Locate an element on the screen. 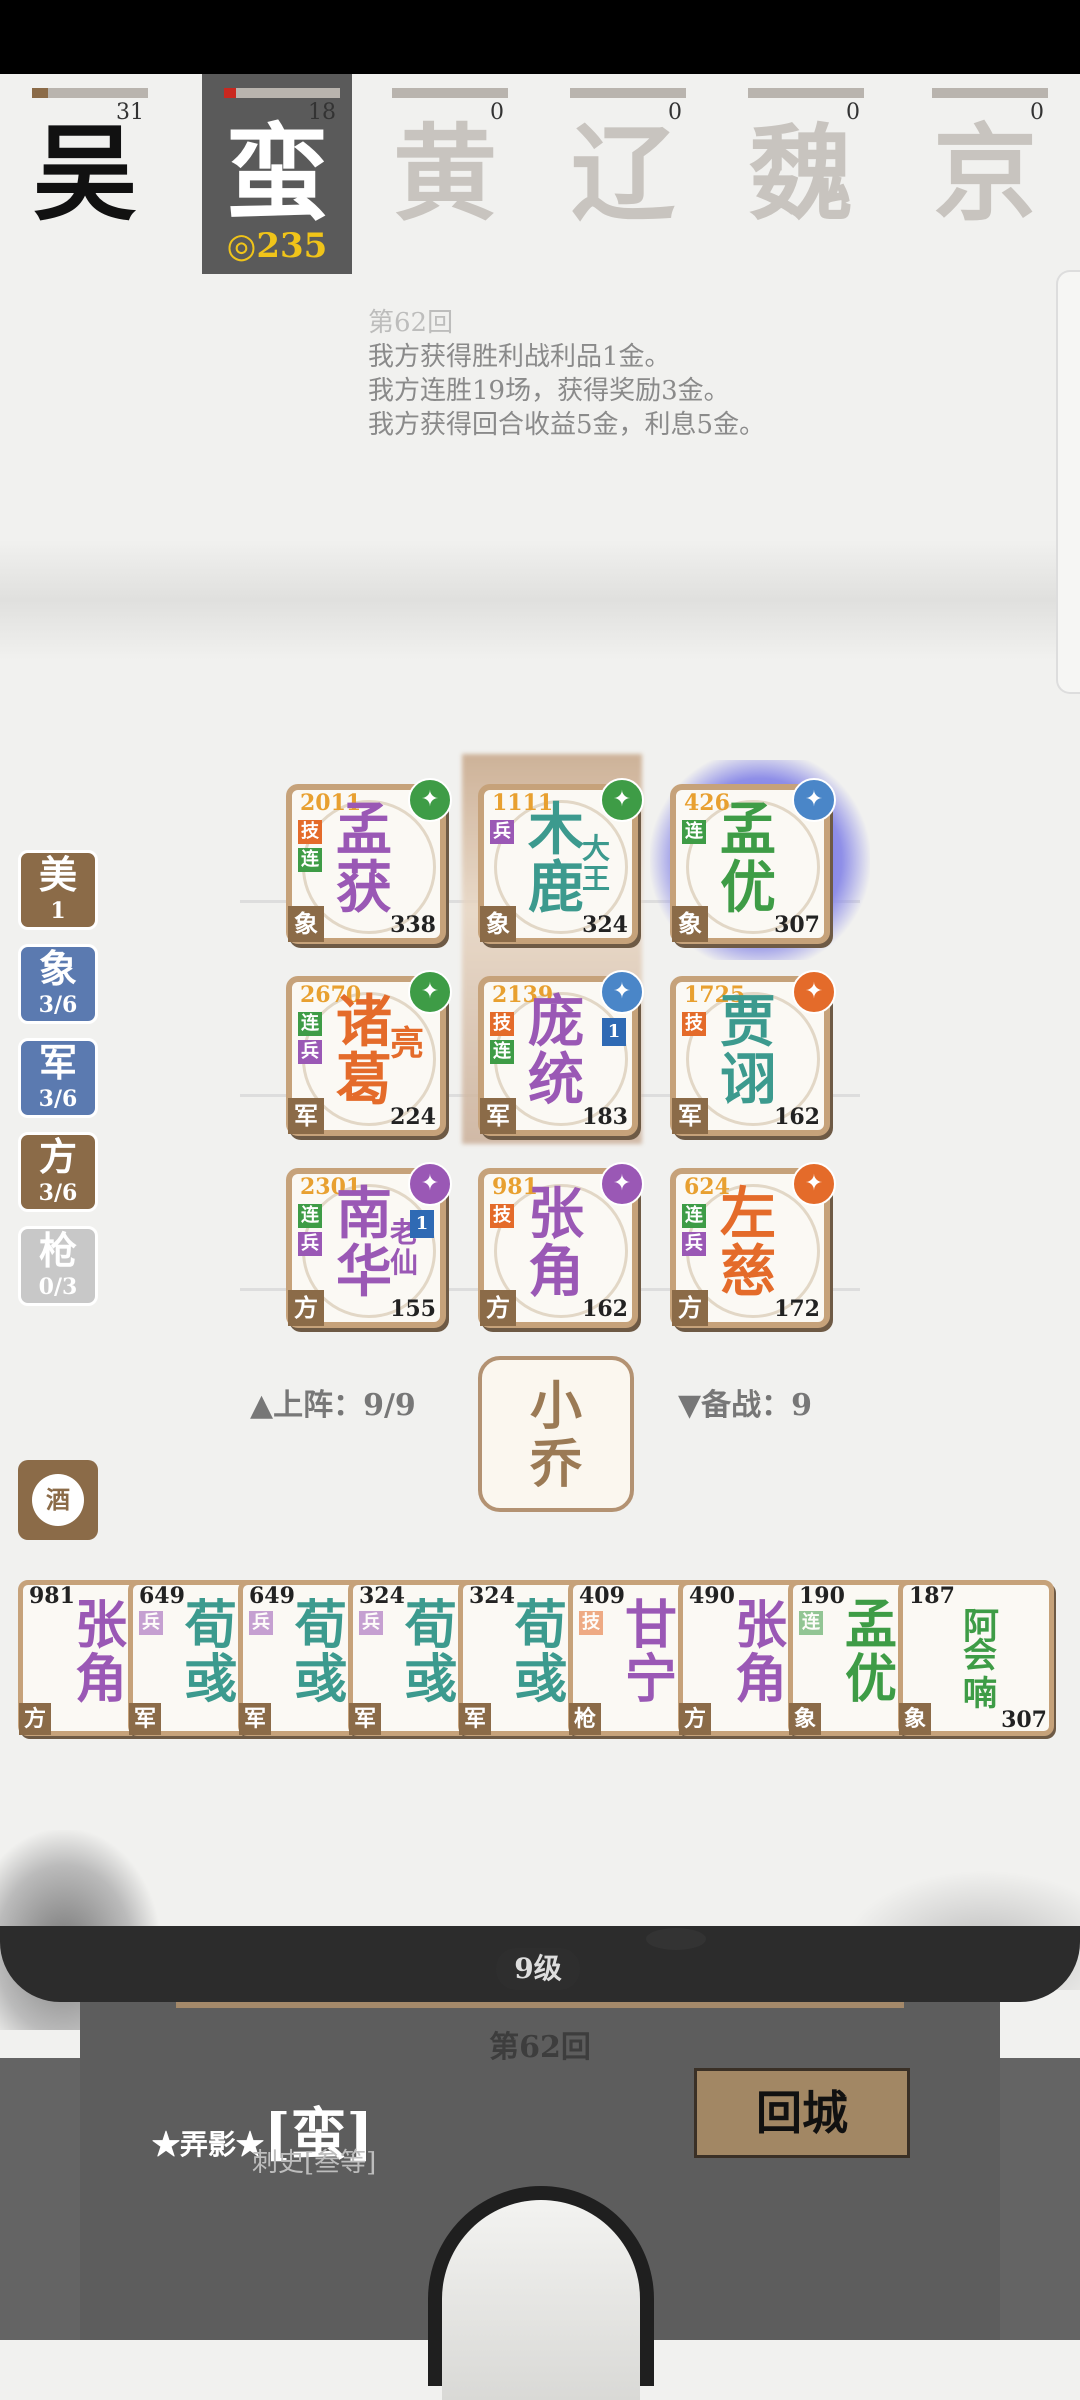  synergy-badge: 美1 is located at coordinates (58, 890).